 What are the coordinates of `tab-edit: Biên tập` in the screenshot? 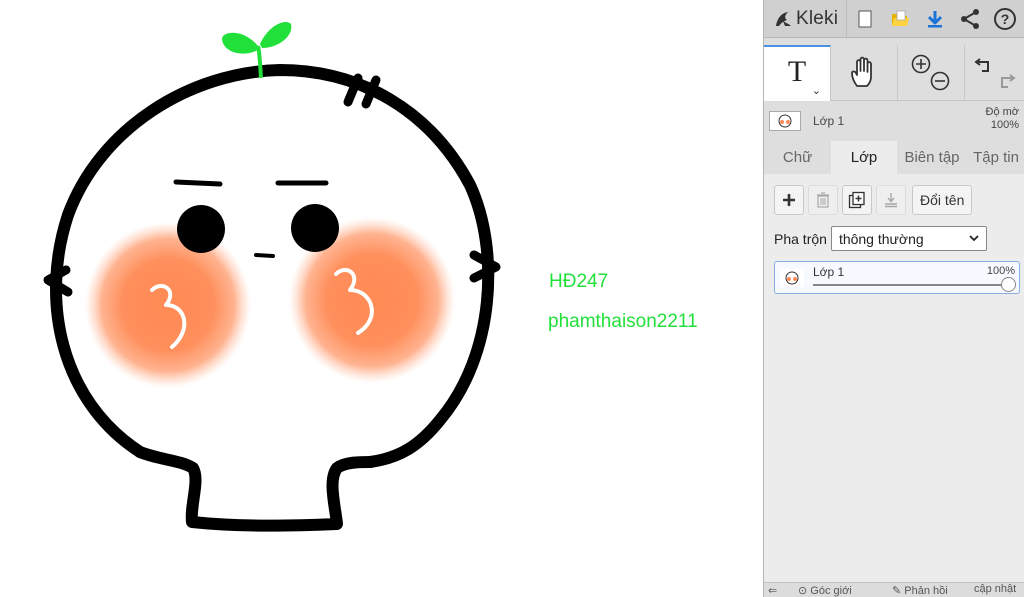 It's located at (932, 157).